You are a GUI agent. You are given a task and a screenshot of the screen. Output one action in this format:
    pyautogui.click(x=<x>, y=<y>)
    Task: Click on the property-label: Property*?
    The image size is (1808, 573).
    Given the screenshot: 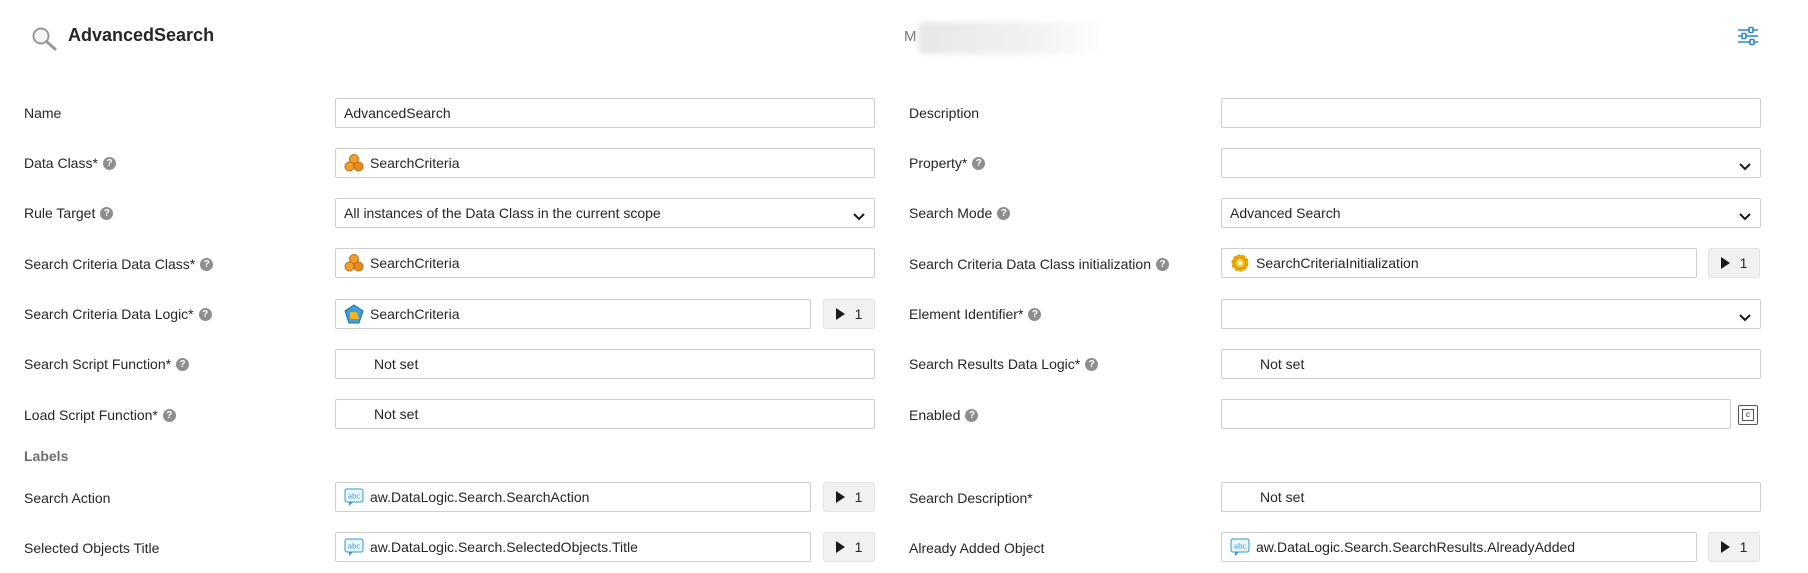 What is the action you would take?
    pyautogui.click(x=947, y=163)
    